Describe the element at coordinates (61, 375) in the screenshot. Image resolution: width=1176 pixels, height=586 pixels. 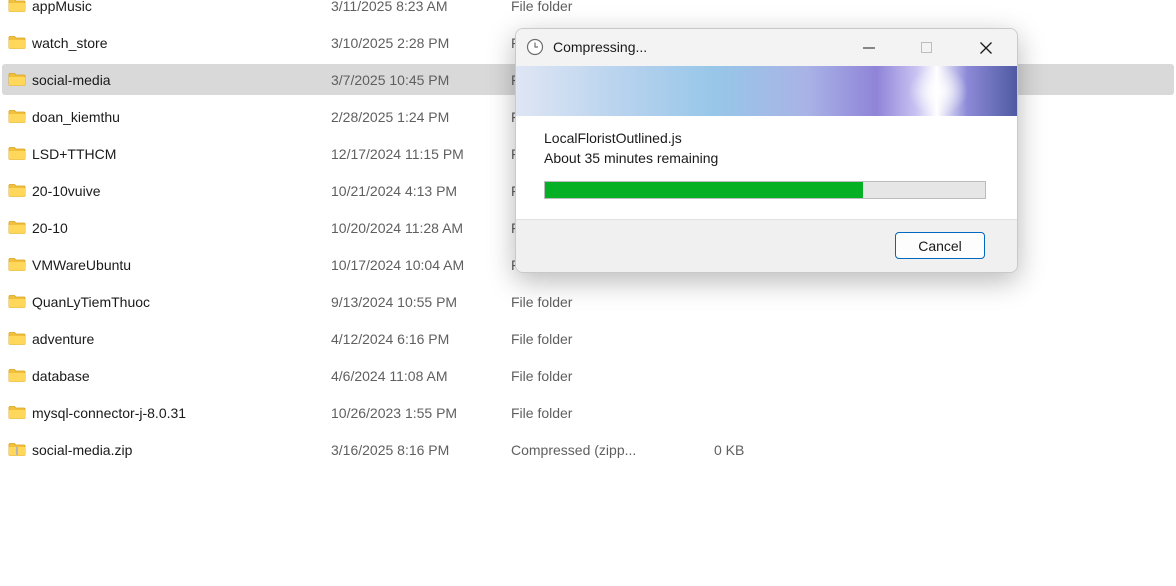
I see `file-name: database` at that location.